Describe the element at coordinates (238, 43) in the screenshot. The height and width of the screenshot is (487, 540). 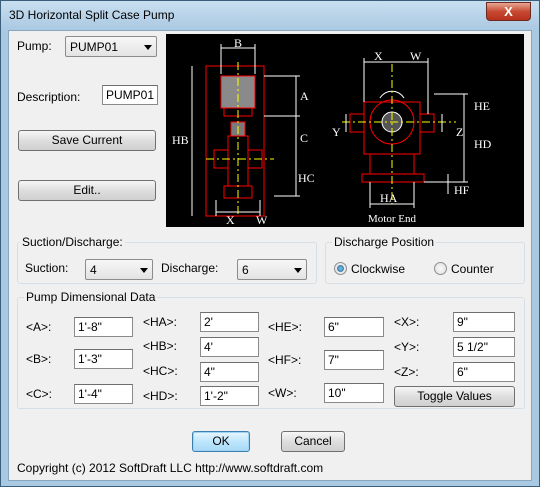
I see `dim-label-b: B` at that location.